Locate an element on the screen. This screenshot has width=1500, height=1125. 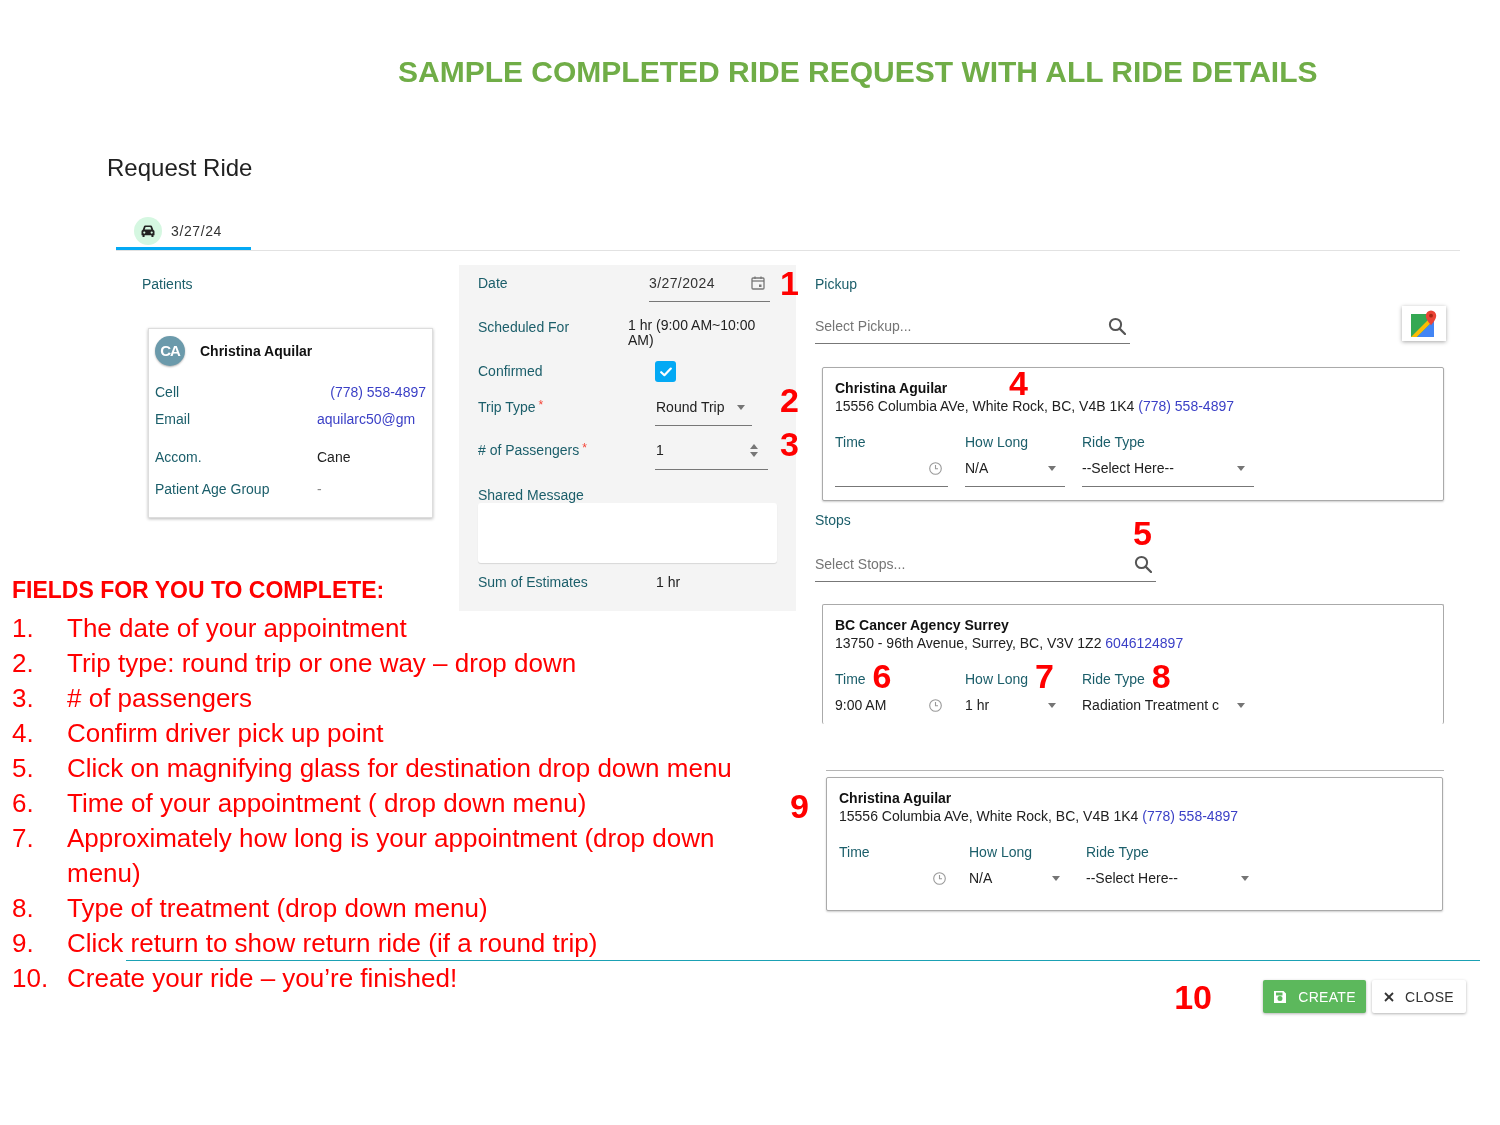
instruction-text: Approximately how long is your appointment (drop down menu) is located at coordinates (391, 856).